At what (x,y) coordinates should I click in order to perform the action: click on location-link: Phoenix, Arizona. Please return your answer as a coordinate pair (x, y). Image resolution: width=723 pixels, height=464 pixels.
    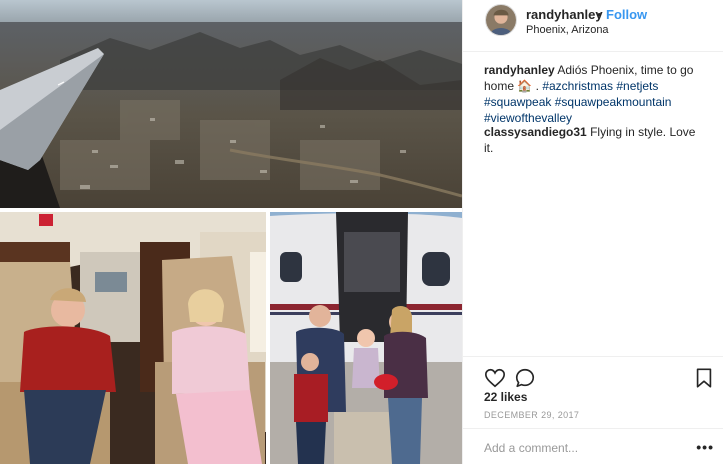
    Looking at the image, I should click on (567, 30).